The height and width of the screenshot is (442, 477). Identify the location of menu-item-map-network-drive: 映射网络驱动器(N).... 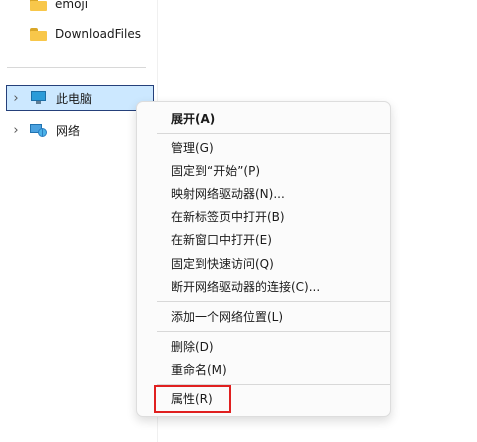
(276, 194).